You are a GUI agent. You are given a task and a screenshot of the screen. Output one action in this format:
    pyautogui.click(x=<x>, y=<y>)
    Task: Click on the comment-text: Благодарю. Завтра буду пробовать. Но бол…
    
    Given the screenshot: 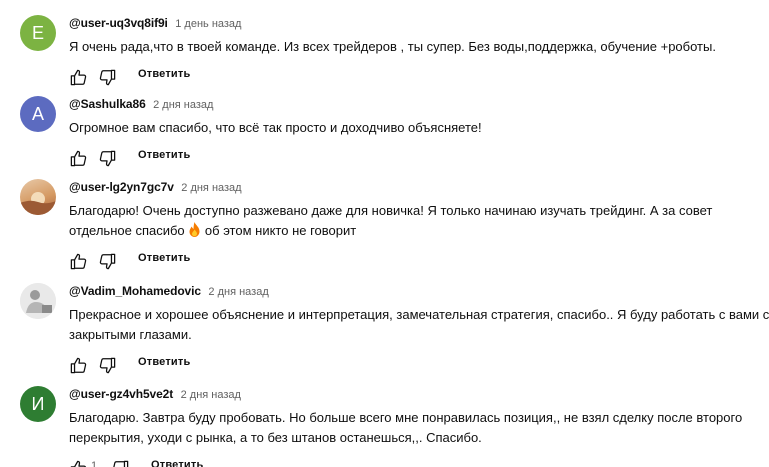 What is the action you would take?
    pyautogui.click(x=414, y=428)
    